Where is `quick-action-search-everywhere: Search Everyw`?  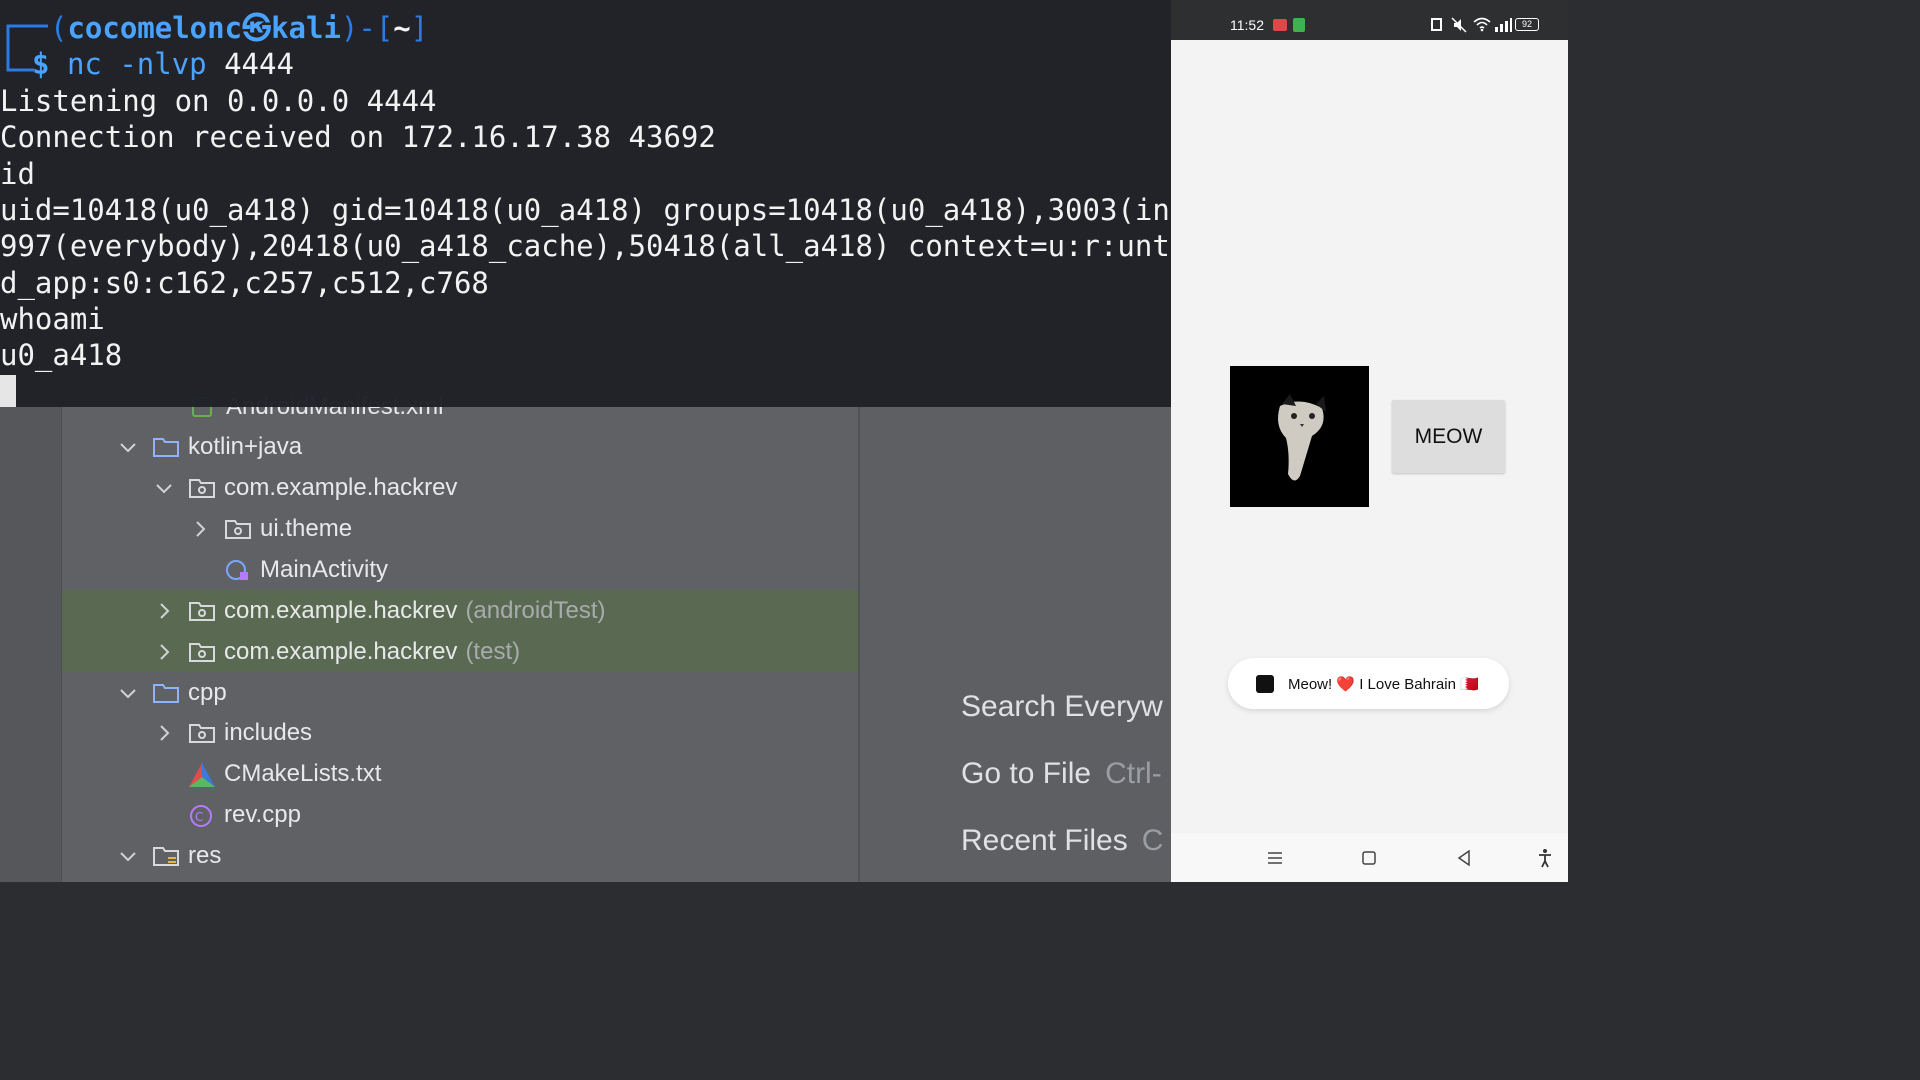 quick-action-search-everywhere: Search Everyw is located at coordinates (1062, 707).